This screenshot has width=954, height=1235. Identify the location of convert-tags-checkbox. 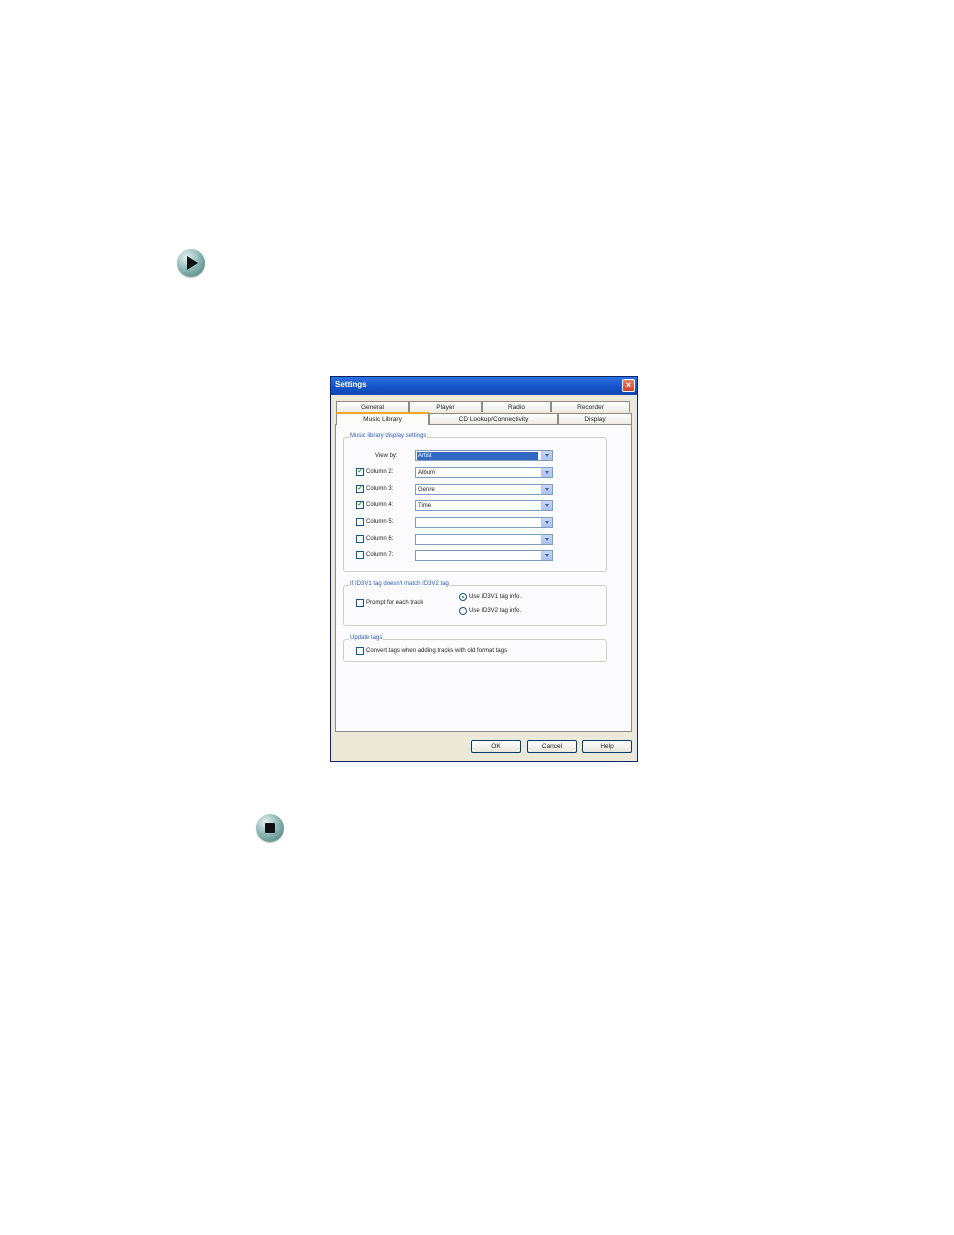
(360, 651).